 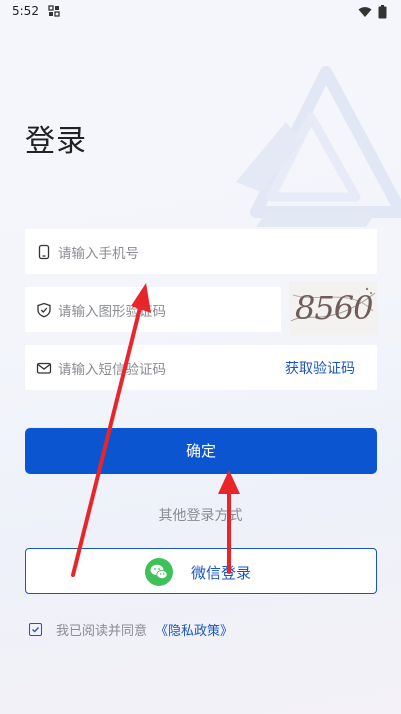 I want to click on page-title: 登录, so click(x=56, y=141).